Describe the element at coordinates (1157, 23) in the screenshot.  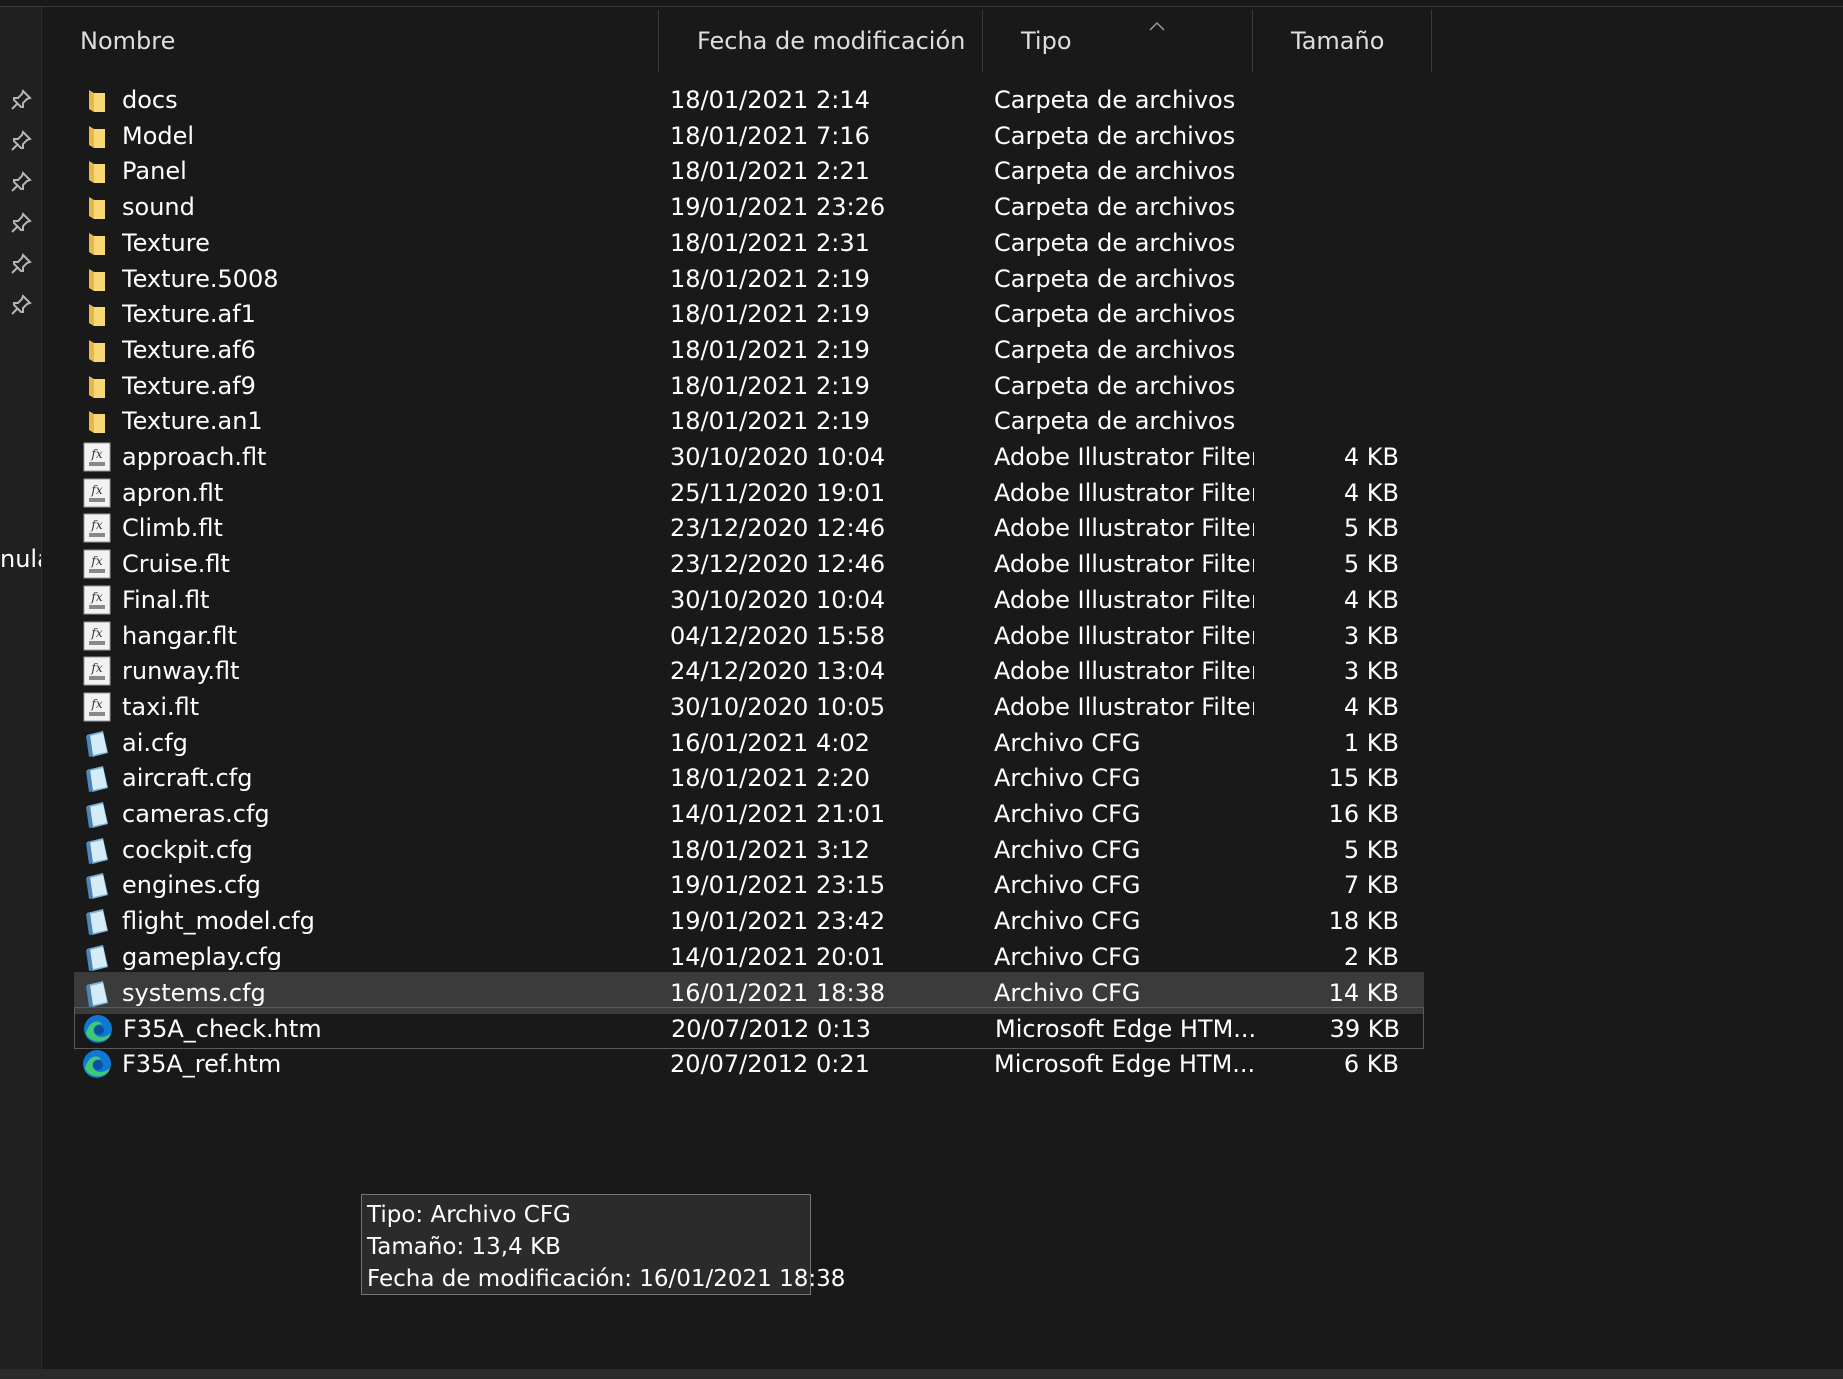
I see `sort-ascending-icon` at that location.